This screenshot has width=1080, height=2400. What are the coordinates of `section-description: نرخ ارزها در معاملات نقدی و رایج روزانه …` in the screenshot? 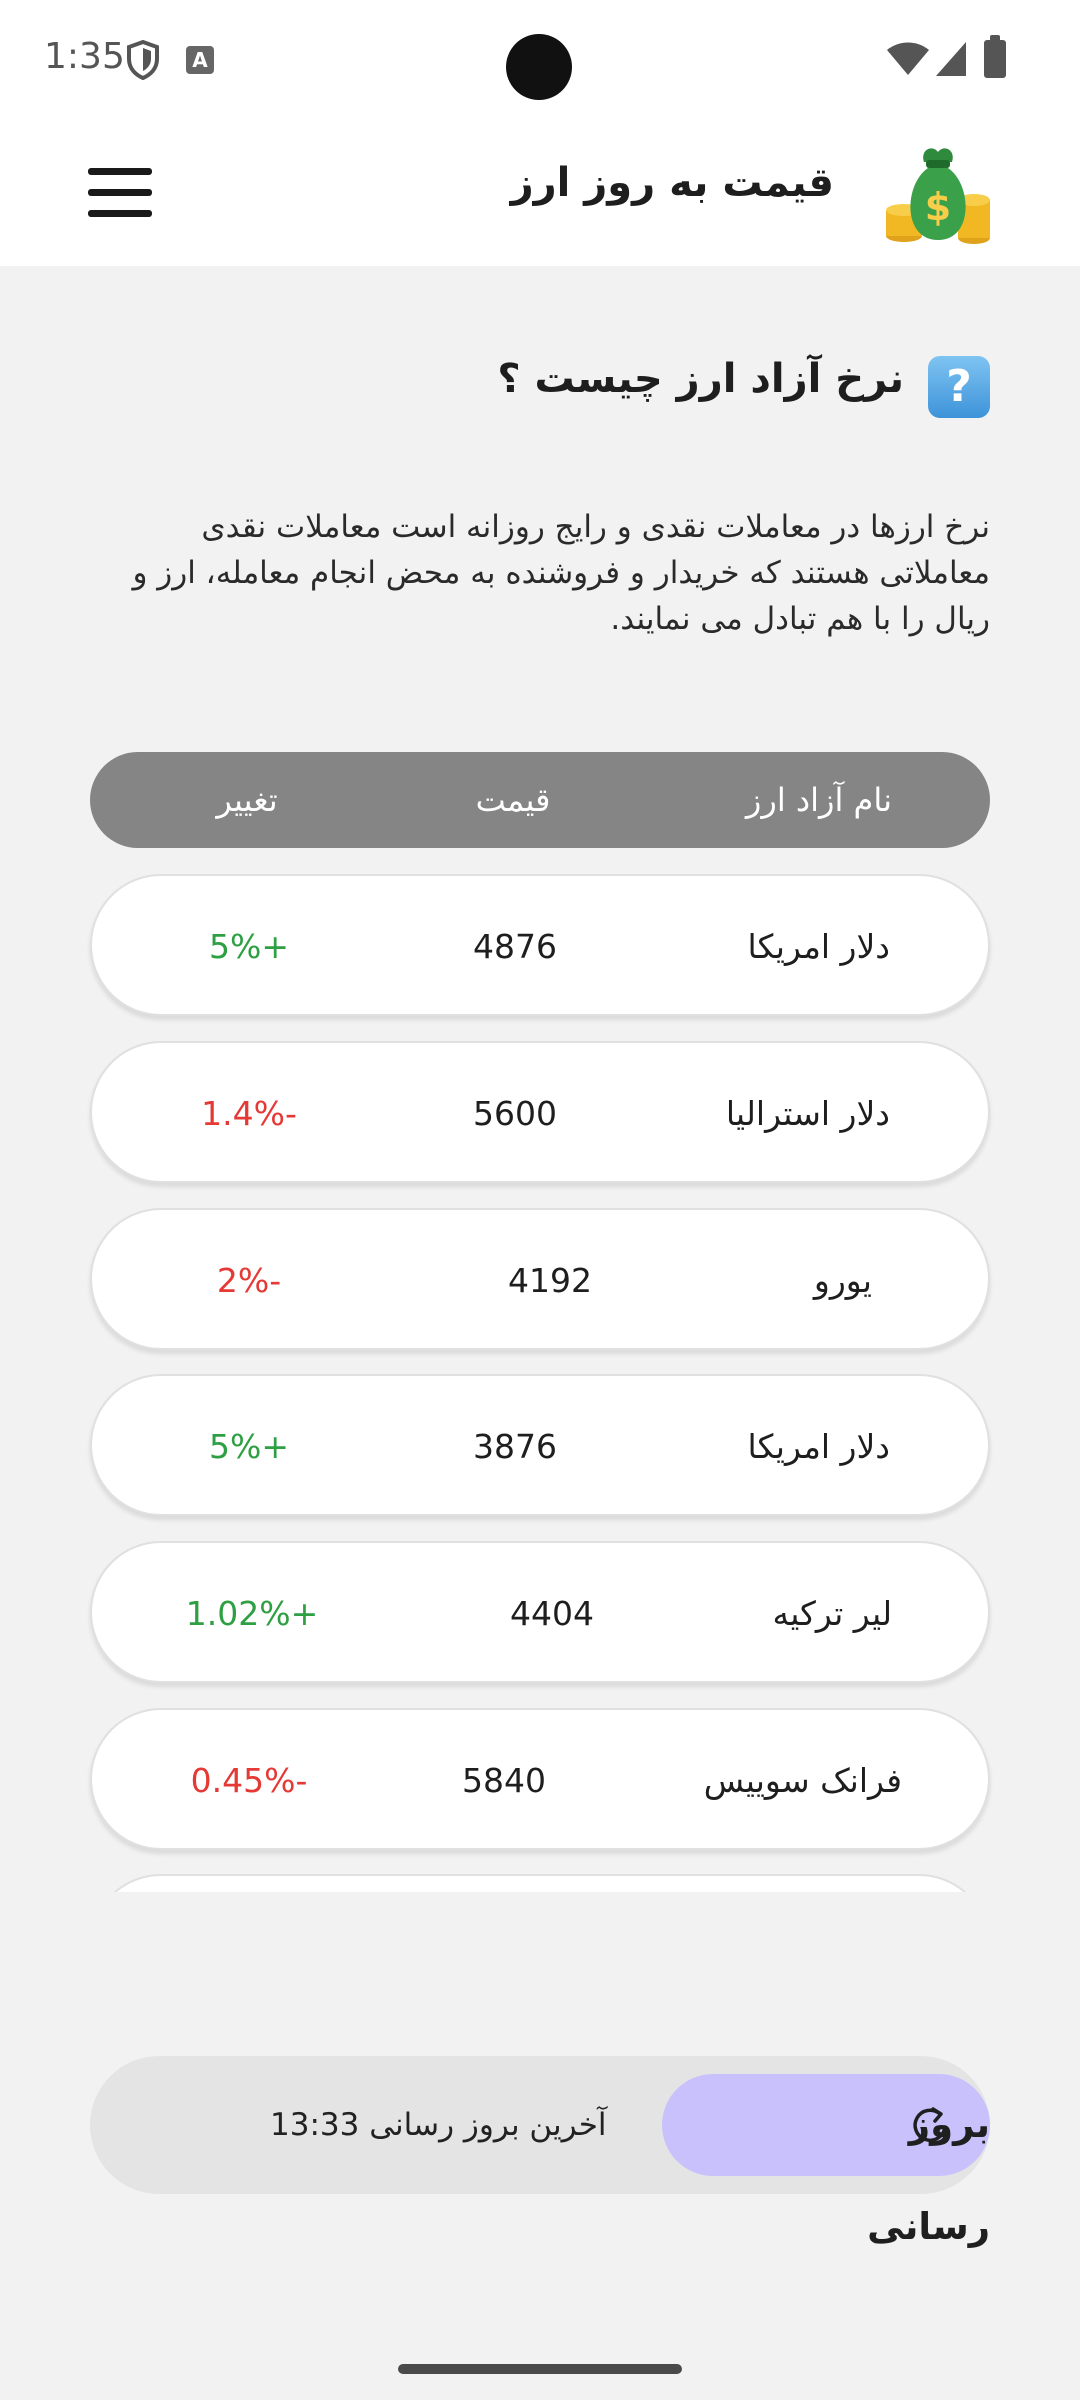 It's located at (561, 573).